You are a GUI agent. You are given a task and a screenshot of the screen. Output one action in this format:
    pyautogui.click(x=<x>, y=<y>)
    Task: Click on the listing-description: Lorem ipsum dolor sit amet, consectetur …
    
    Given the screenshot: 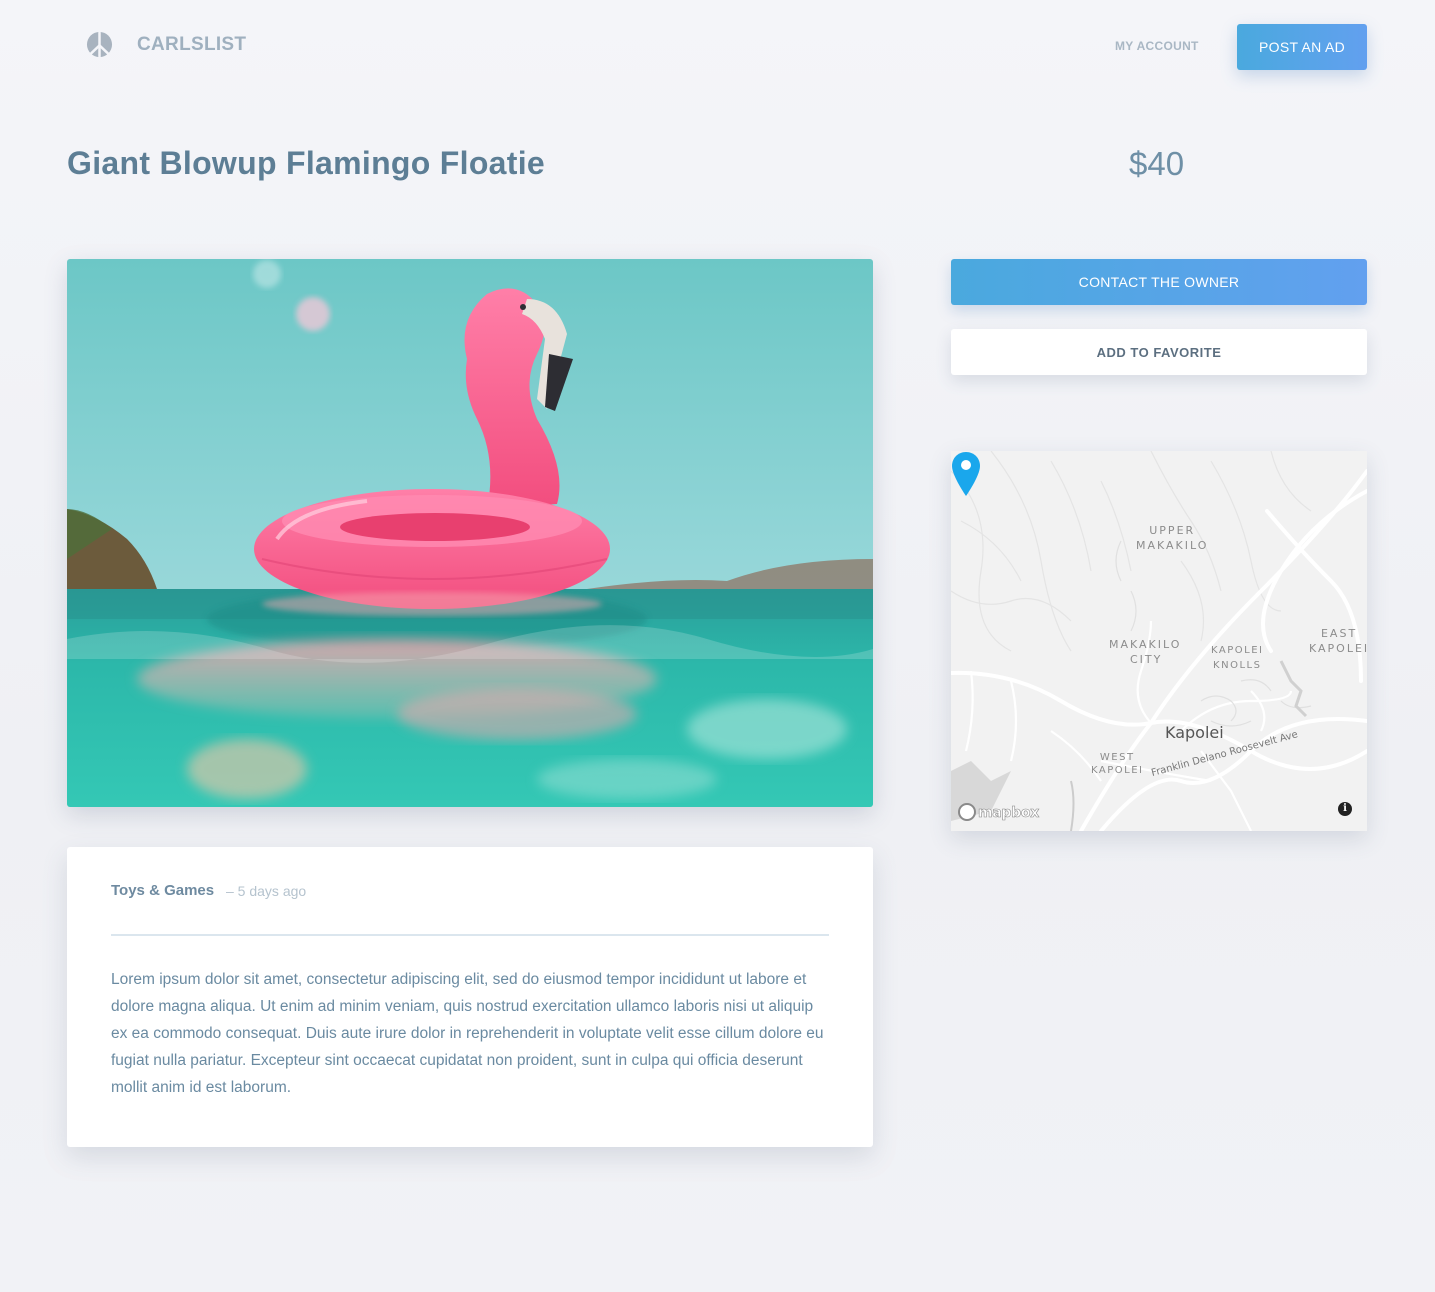 What is the action you would take?
    pyautogui.click(x=467, y=1033)
    